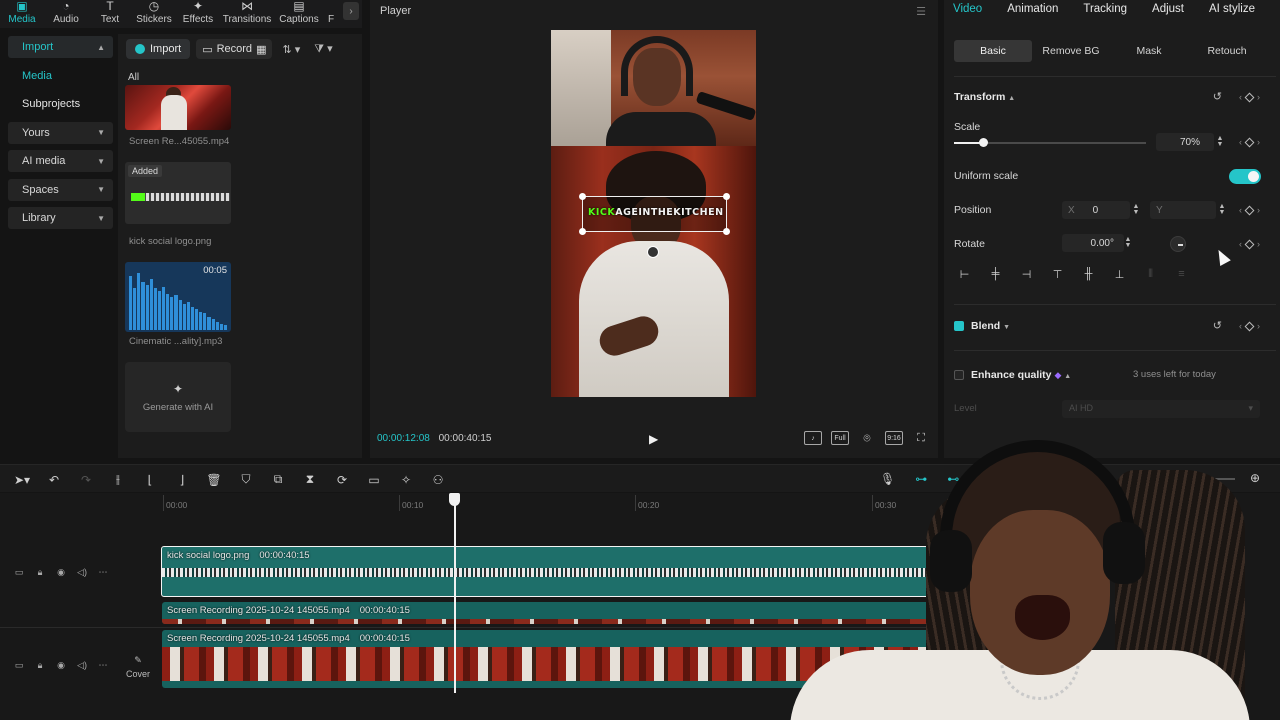 The height and width of the screenshot is (720, 1280). I want to click on align-middle-v-icon: ╫, so click(1088, 278).